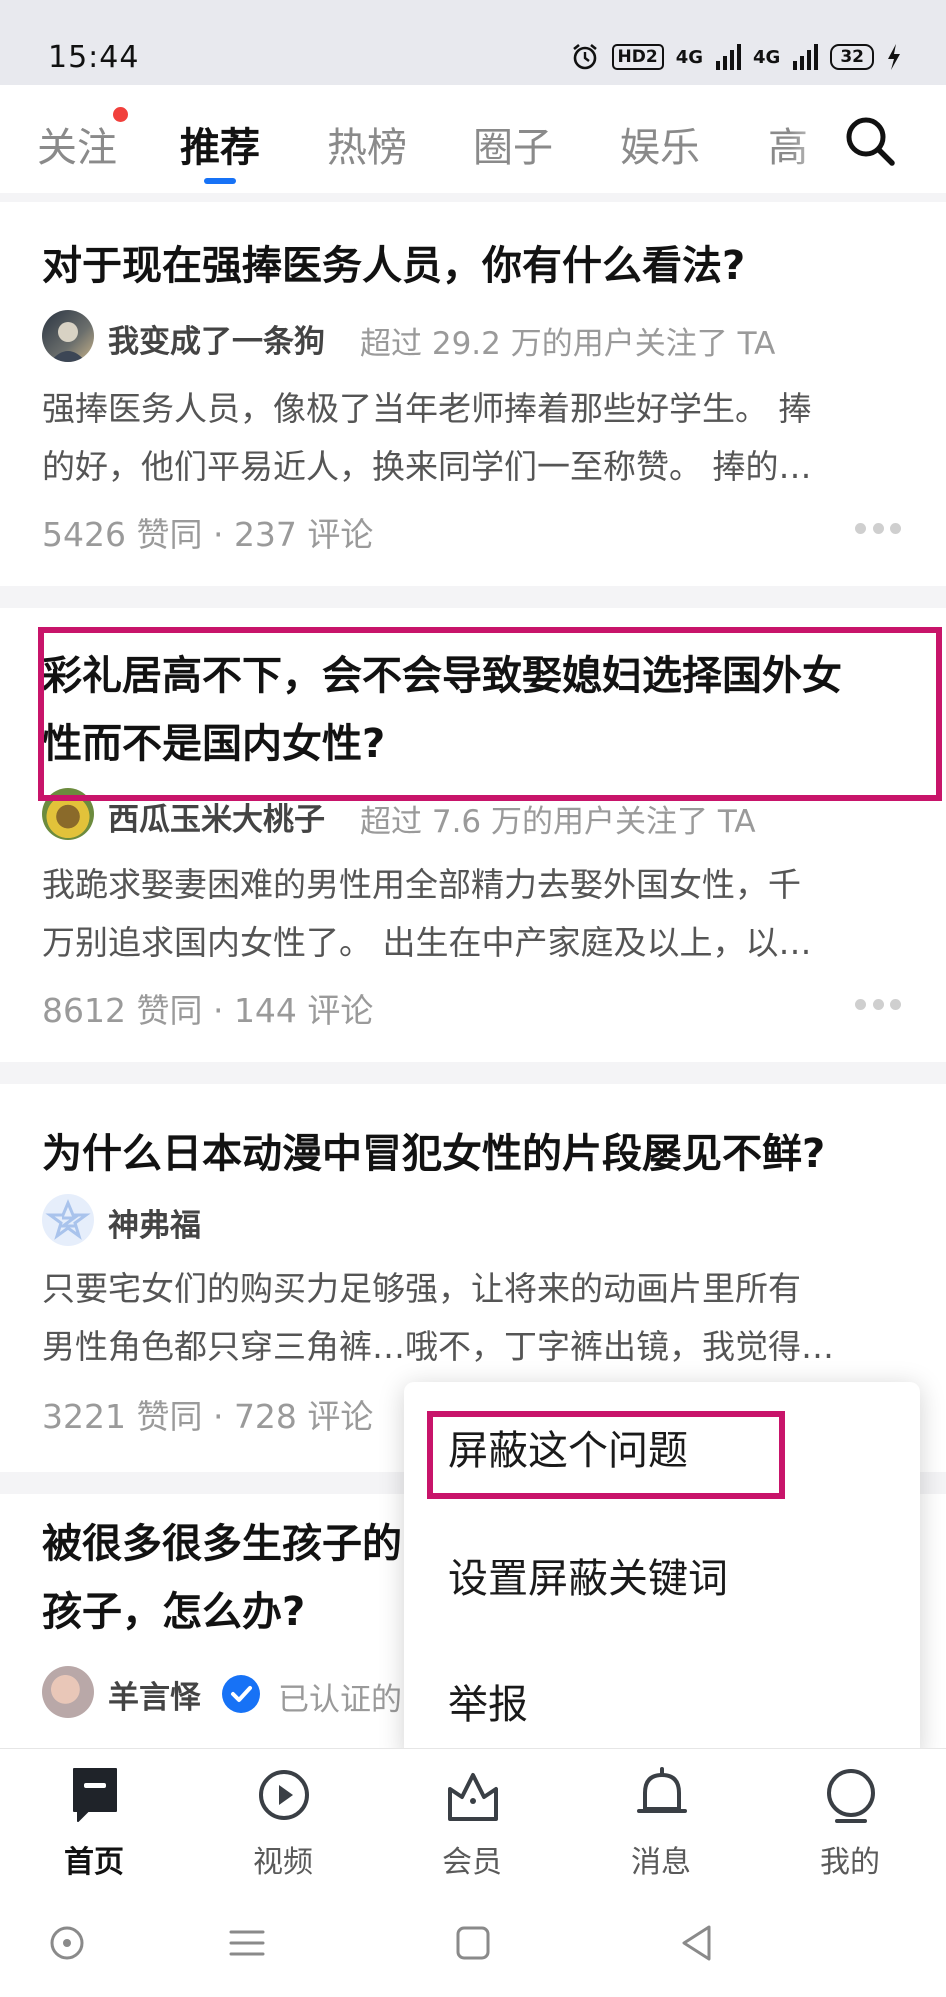 The width and height of the screenshot is (946, 1997). Describe the element at coordinates (729, 57) in the screenshot. I see `signal-bars-1-icon` at that location.